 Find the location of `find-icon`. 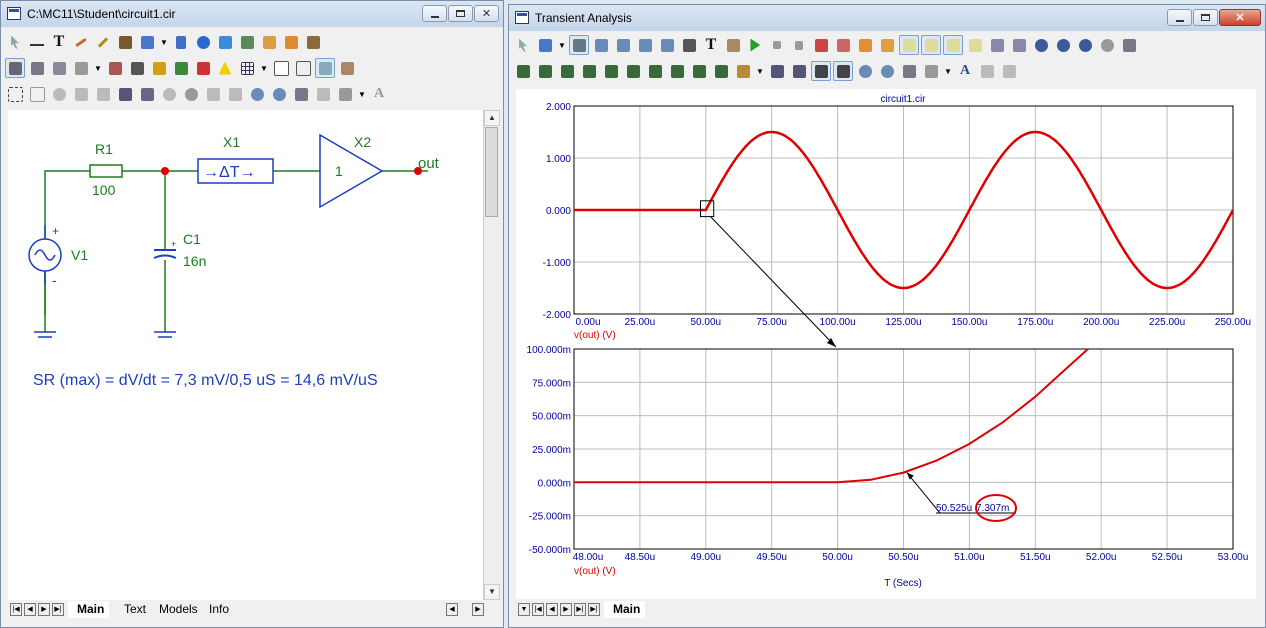

find-icon is located at coordinates (125, 94).